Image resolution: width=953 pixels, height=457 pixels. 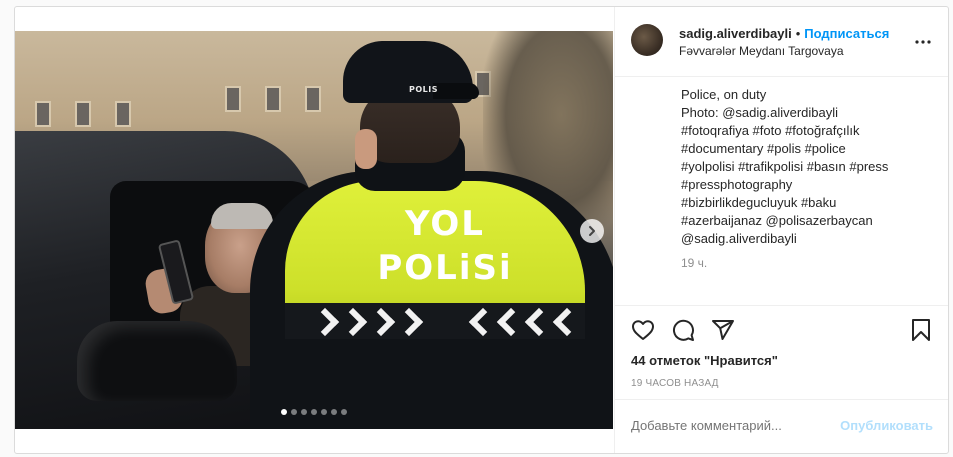 What do you see at coordinates (737, 184) in the screenshot?
I see `caption-line: #pressphotography` at bounding box center [737, 184].